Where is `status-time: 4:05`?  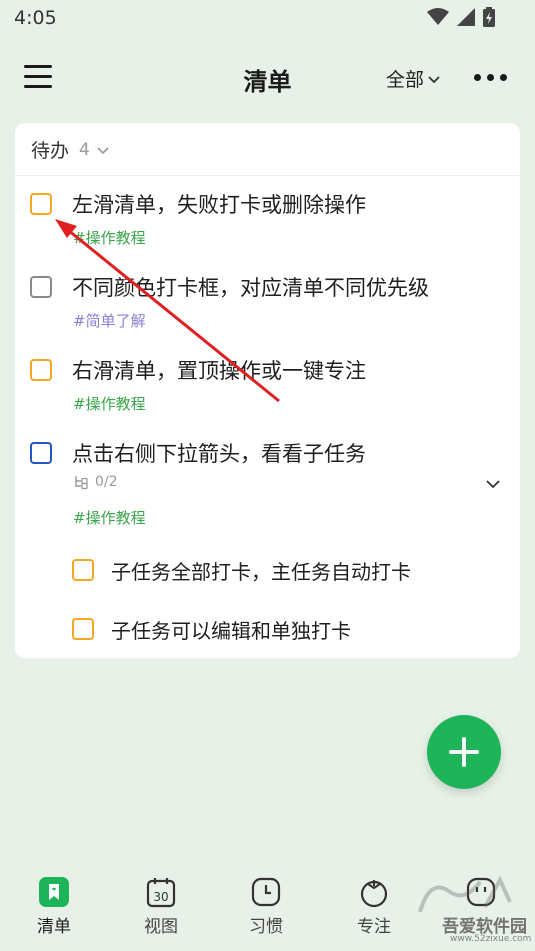
status-time: 4:05 is located at coordinates (35, 18).